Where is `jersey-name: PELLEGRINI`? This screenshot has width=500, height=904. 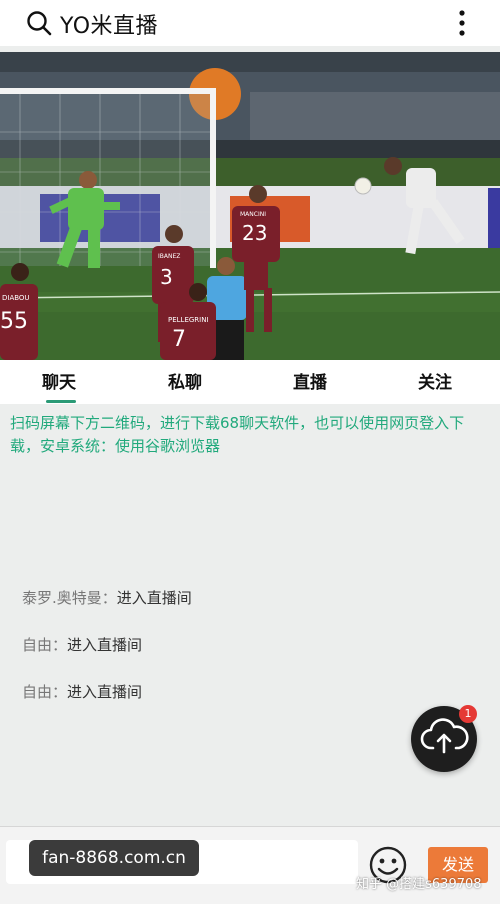
jersey-name: PELLEGRINI is located at coordinates (188, 320).